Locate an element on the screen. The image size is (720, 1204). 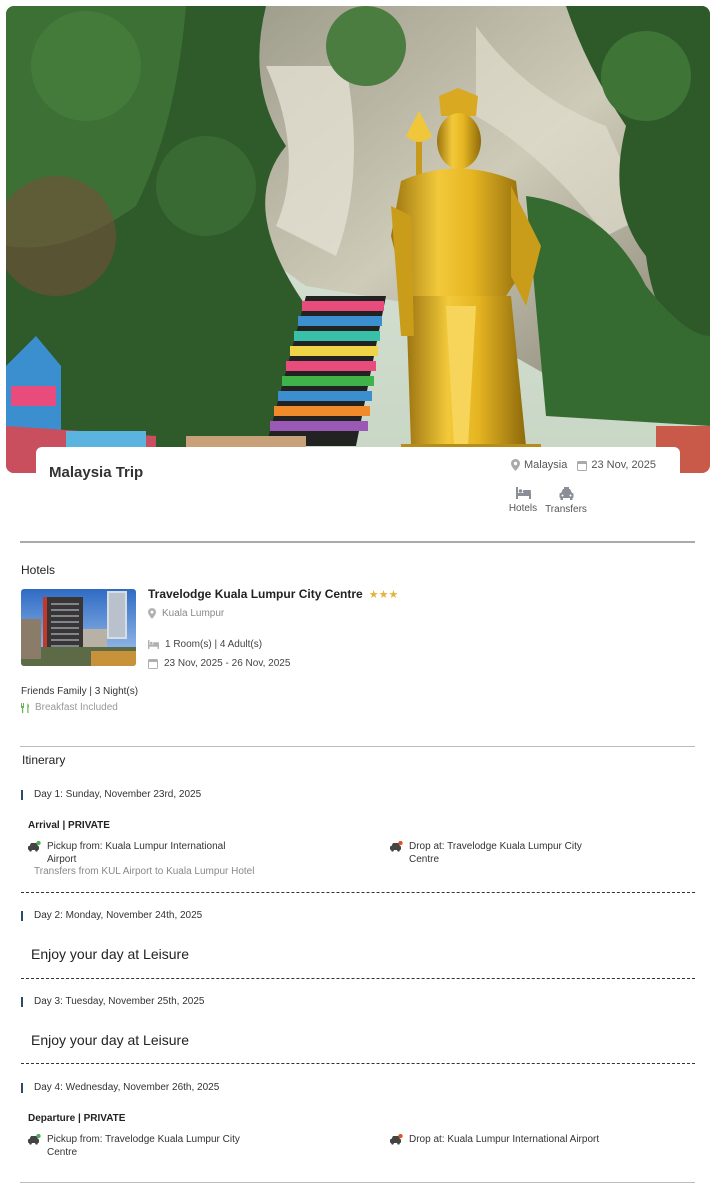
day-heading: Day 2: Monday, November 24th, 2025 is located at coordinates (111, 915).